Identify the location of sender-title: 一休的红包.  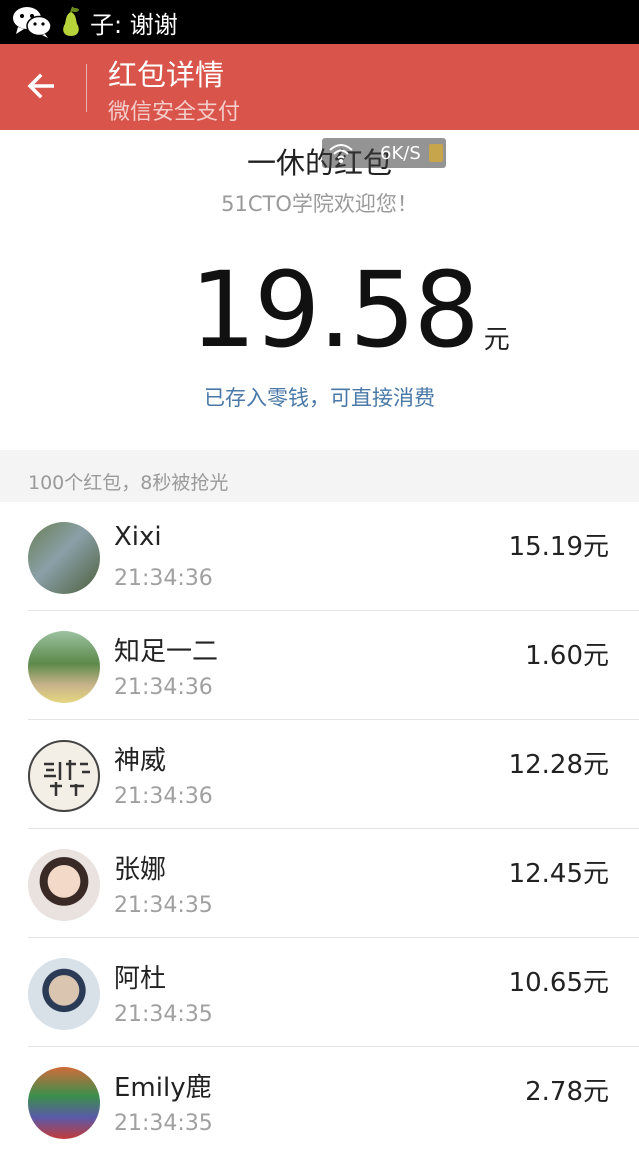
(319, 163).